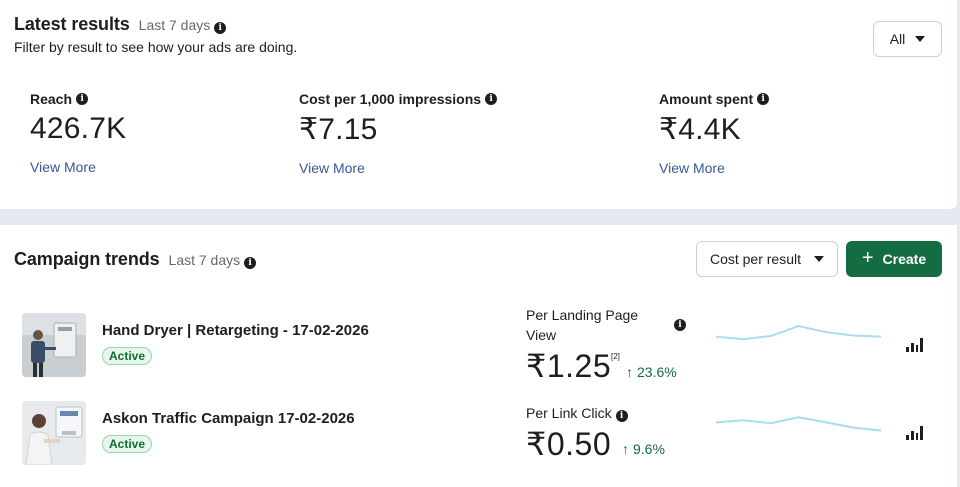 This screenshot has width=960, height=487. What do you see at coordinates (897, 39) in the screenshot?
I see `result-filter-label: All` at bounding box center [897, 39].